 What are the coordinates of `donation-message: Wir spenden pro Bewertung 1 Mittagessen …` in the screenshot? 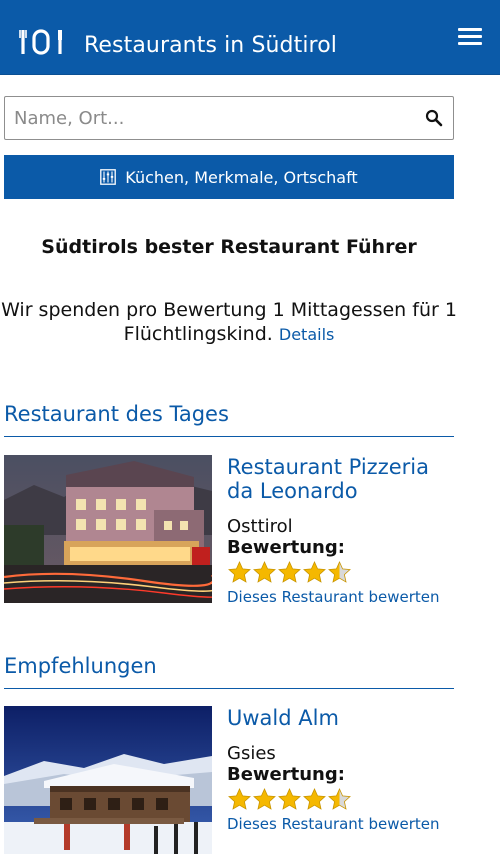 It's located at (229, 322).